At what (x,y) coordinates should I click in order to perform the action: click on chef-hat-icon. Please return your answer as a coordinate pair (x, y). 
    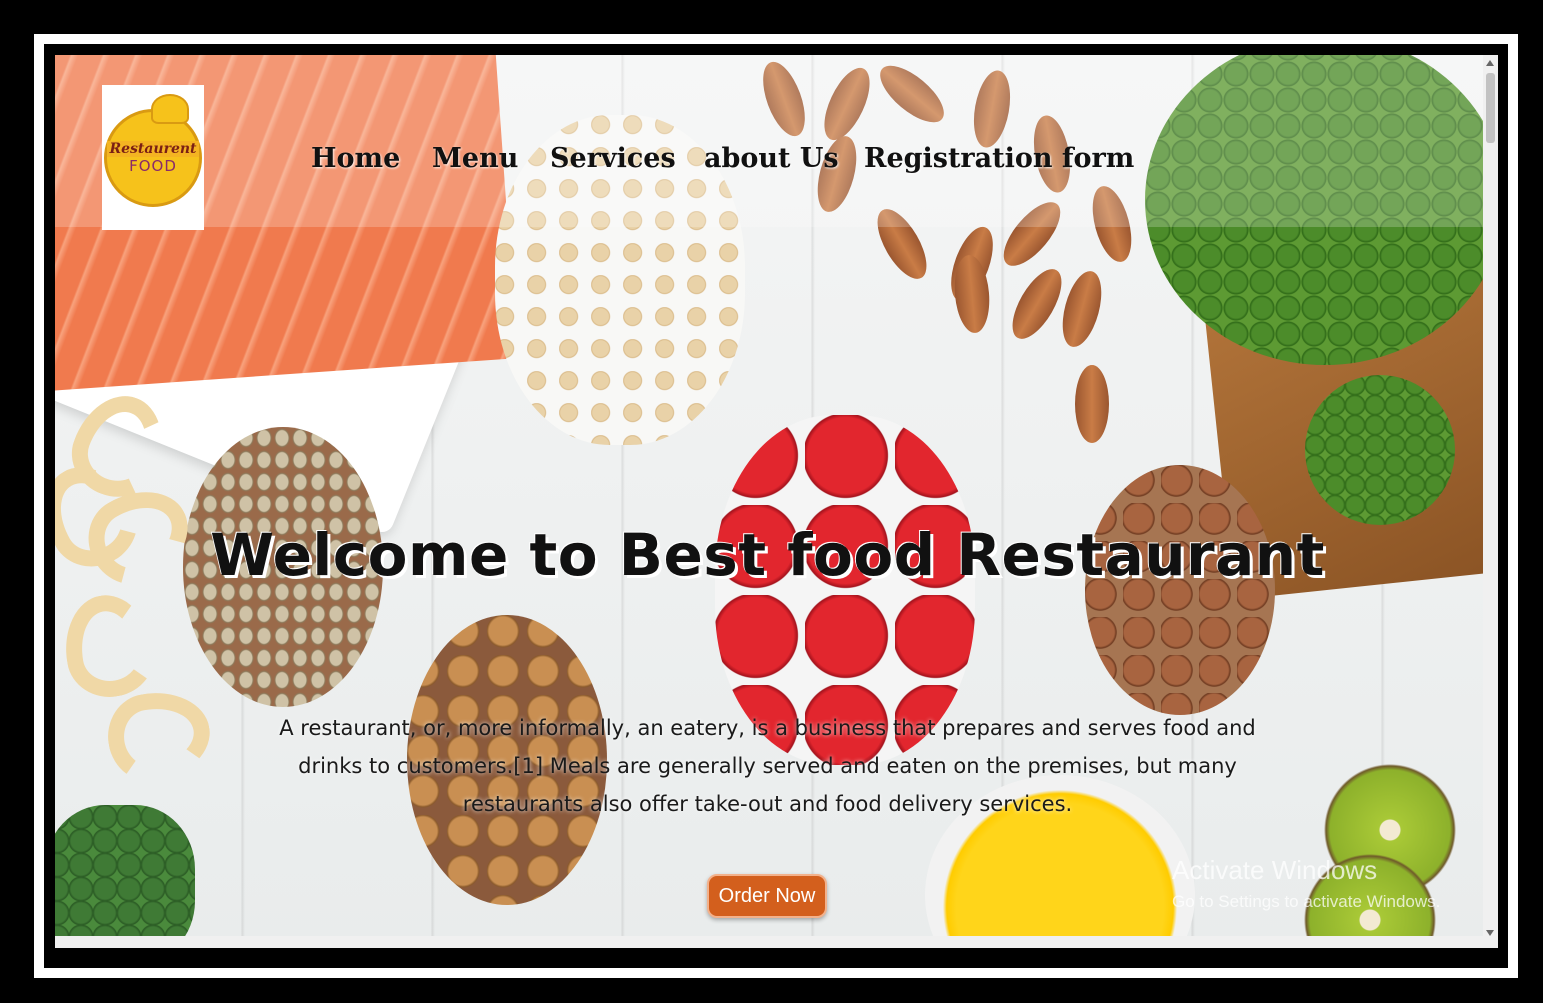
    Looking at the image, I should click on (170, 108).